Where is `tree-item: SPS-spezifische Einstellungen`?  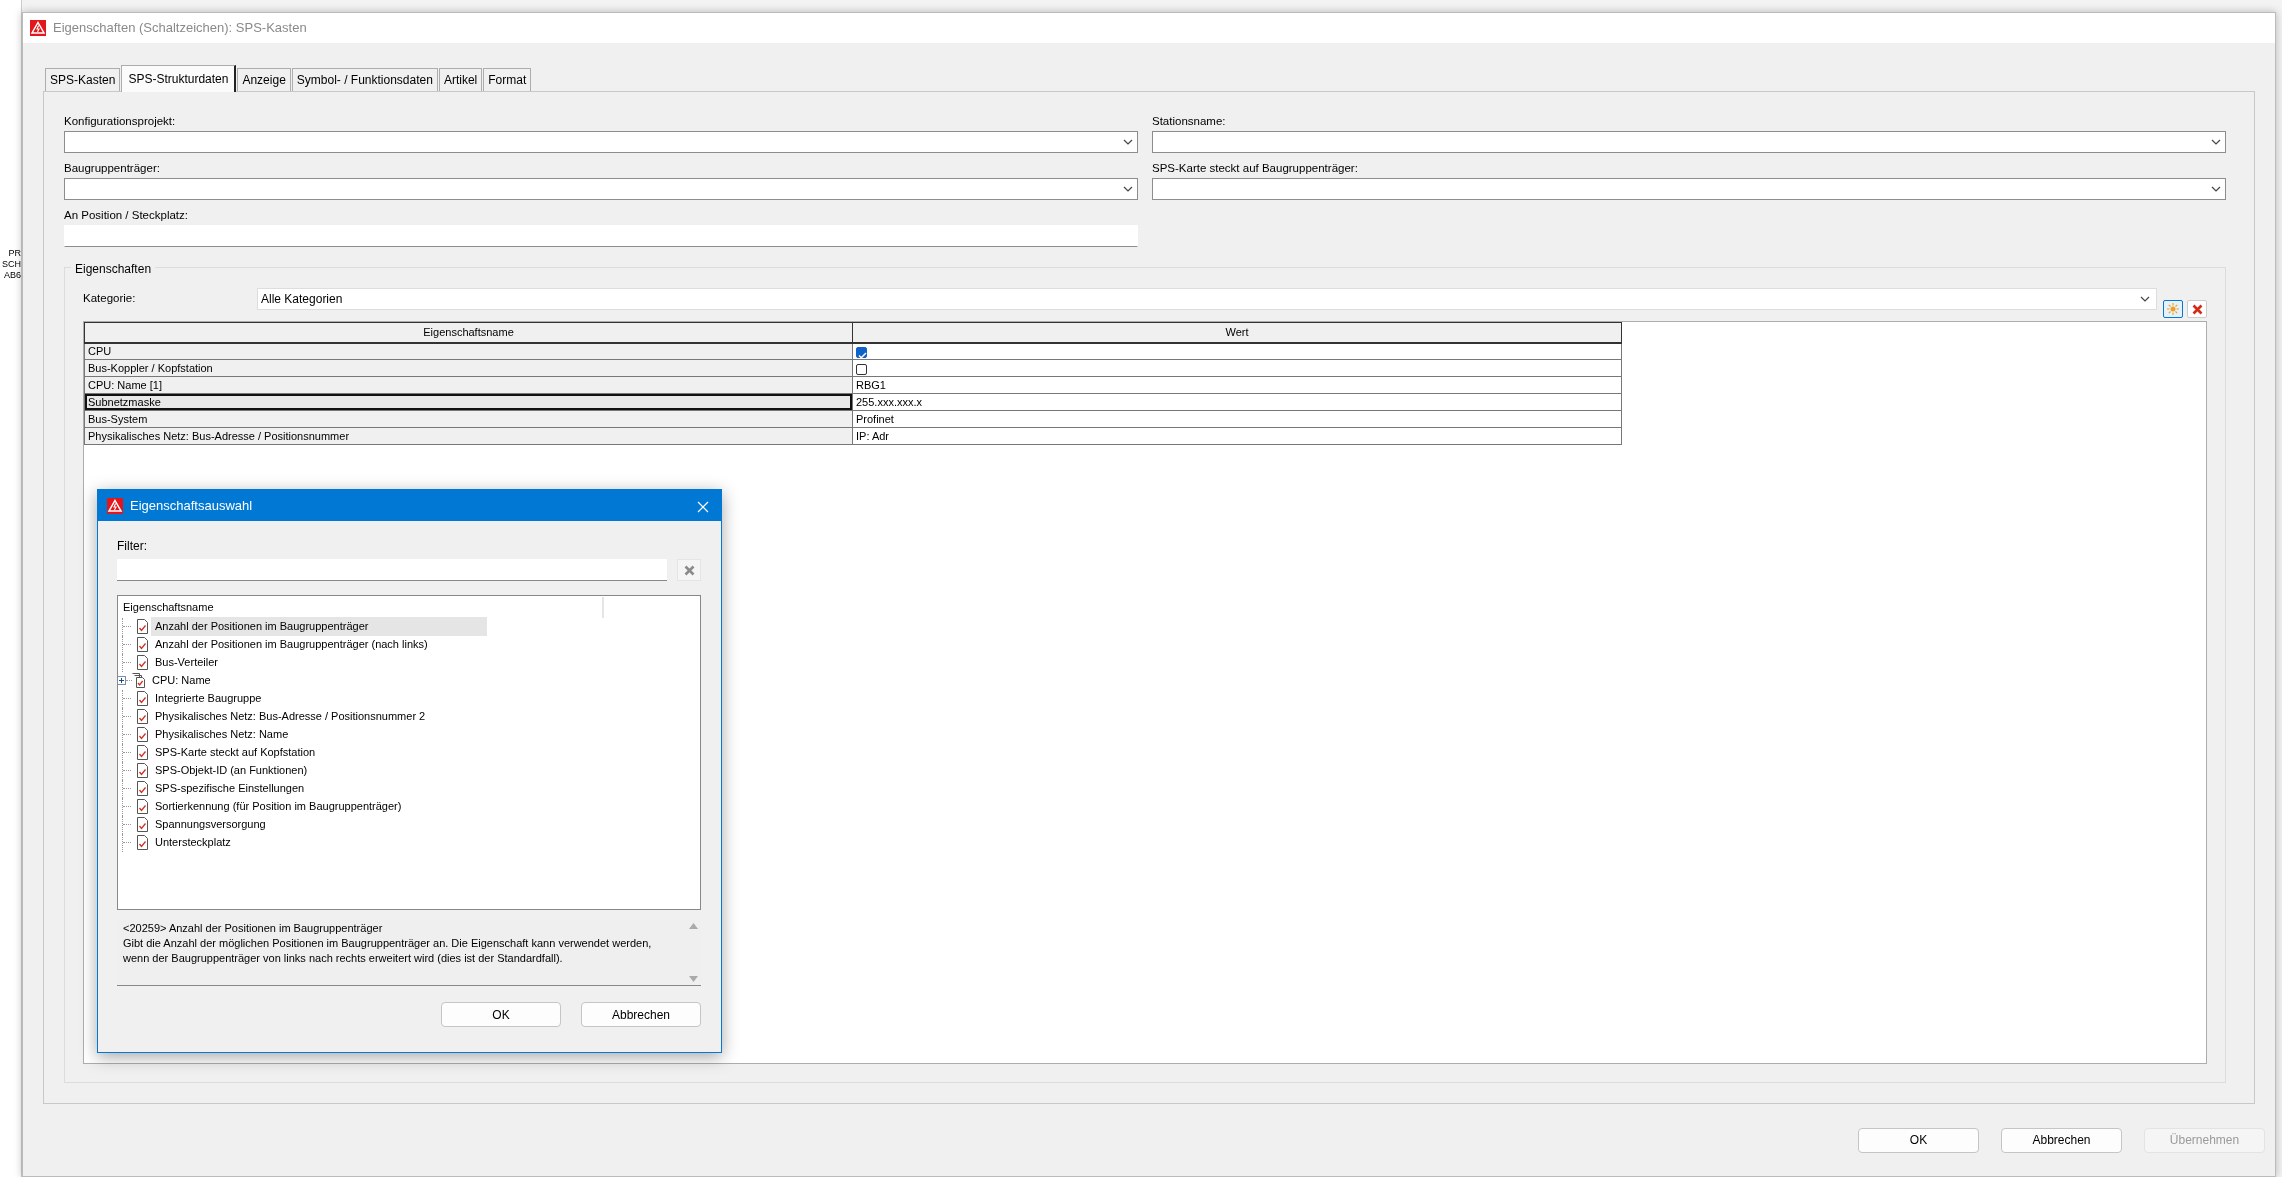
tree-item: SPS-spezifische Einstellungen is located at coordinates (319, 788).